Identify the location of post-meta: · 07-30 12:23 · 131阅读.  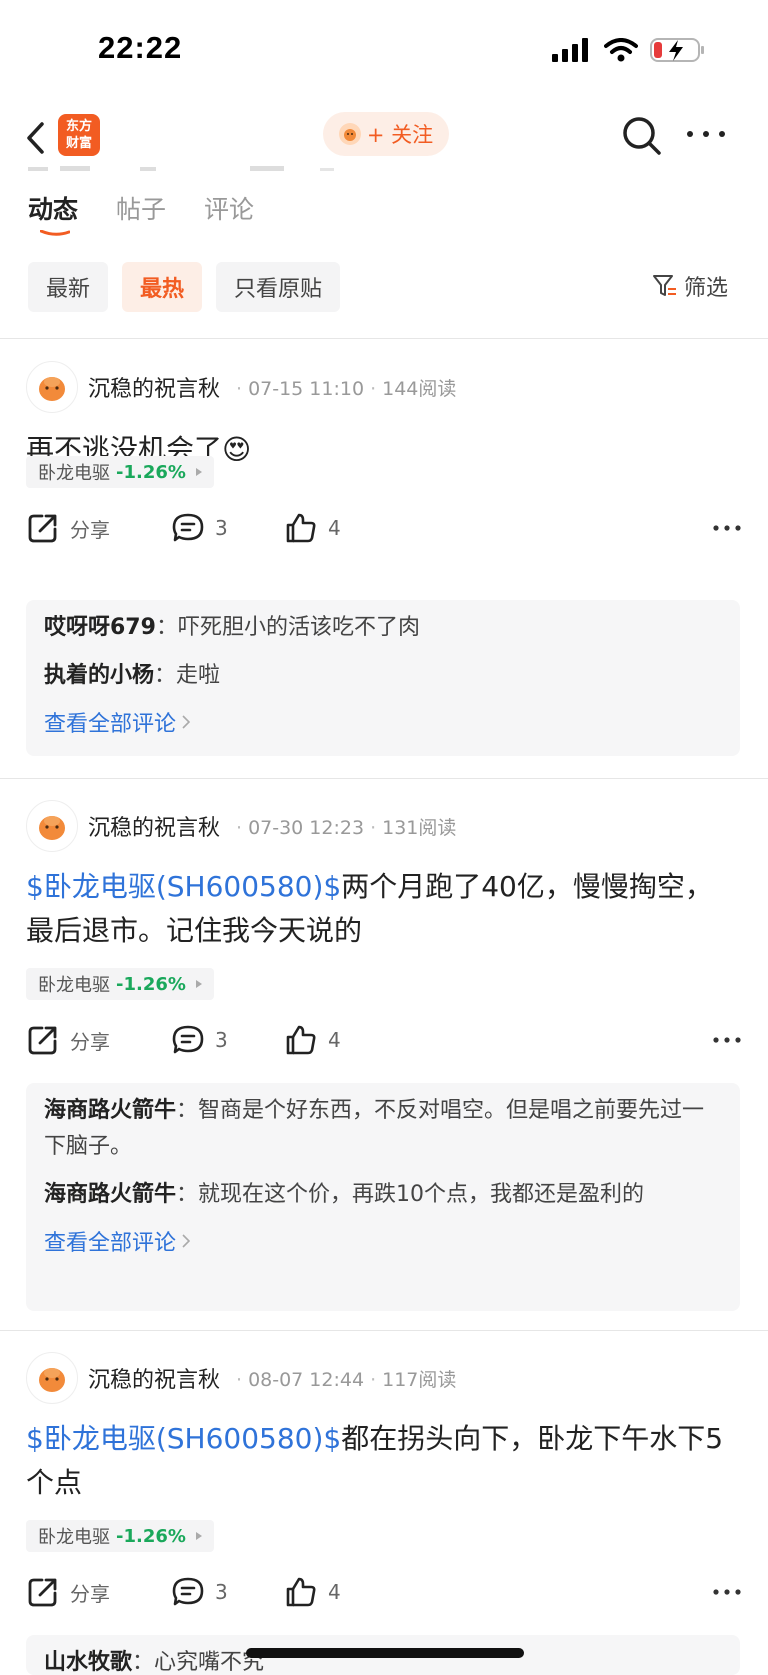
(346, 827).